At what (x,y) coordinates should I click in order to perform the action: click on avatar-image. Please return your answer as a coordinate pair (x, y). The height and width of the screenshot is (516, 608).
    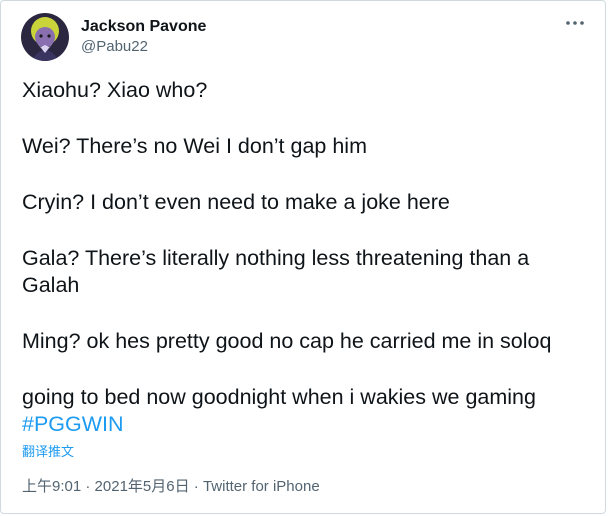
    Looking at the image, I should click on (45, 37).